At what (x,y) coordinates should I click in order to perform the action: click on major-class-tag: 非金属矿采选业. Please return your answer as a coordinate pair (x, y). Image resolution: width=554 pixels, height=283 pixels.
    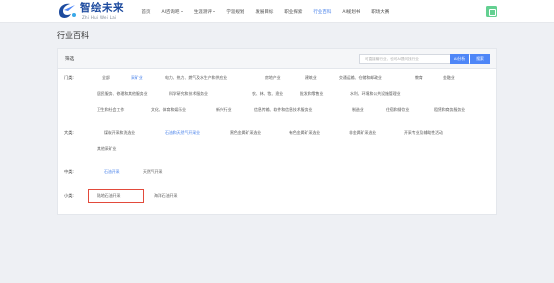
    Looking at the image, I should click on (362, 132).